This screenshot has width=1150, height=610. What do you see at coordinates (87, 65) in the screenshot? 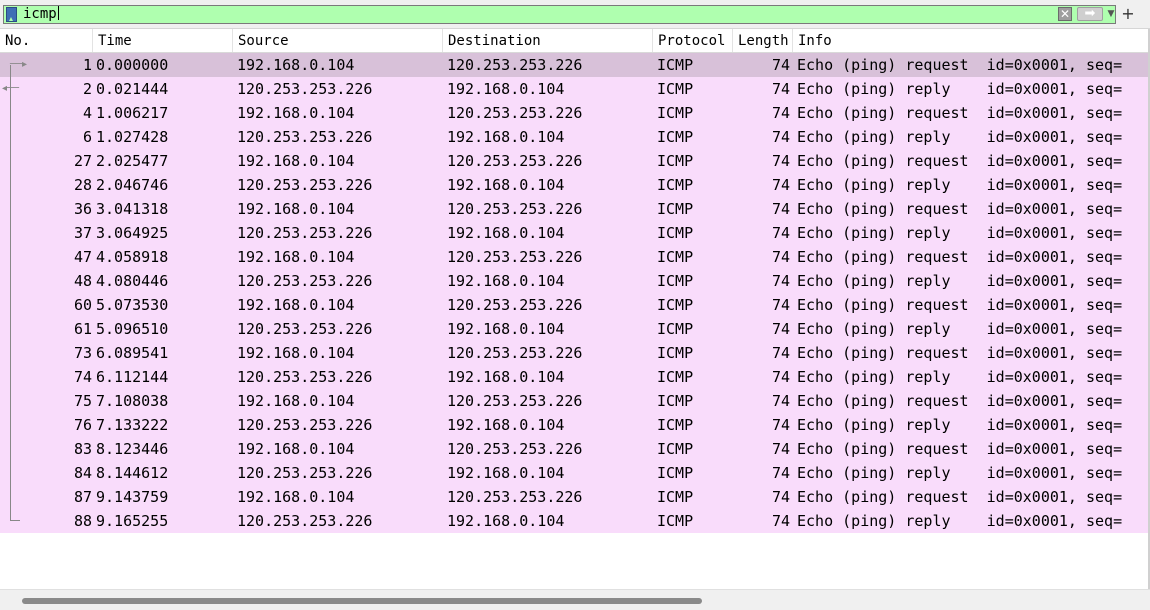
I see `cell-no: 1` at bounding box center [87, 65].